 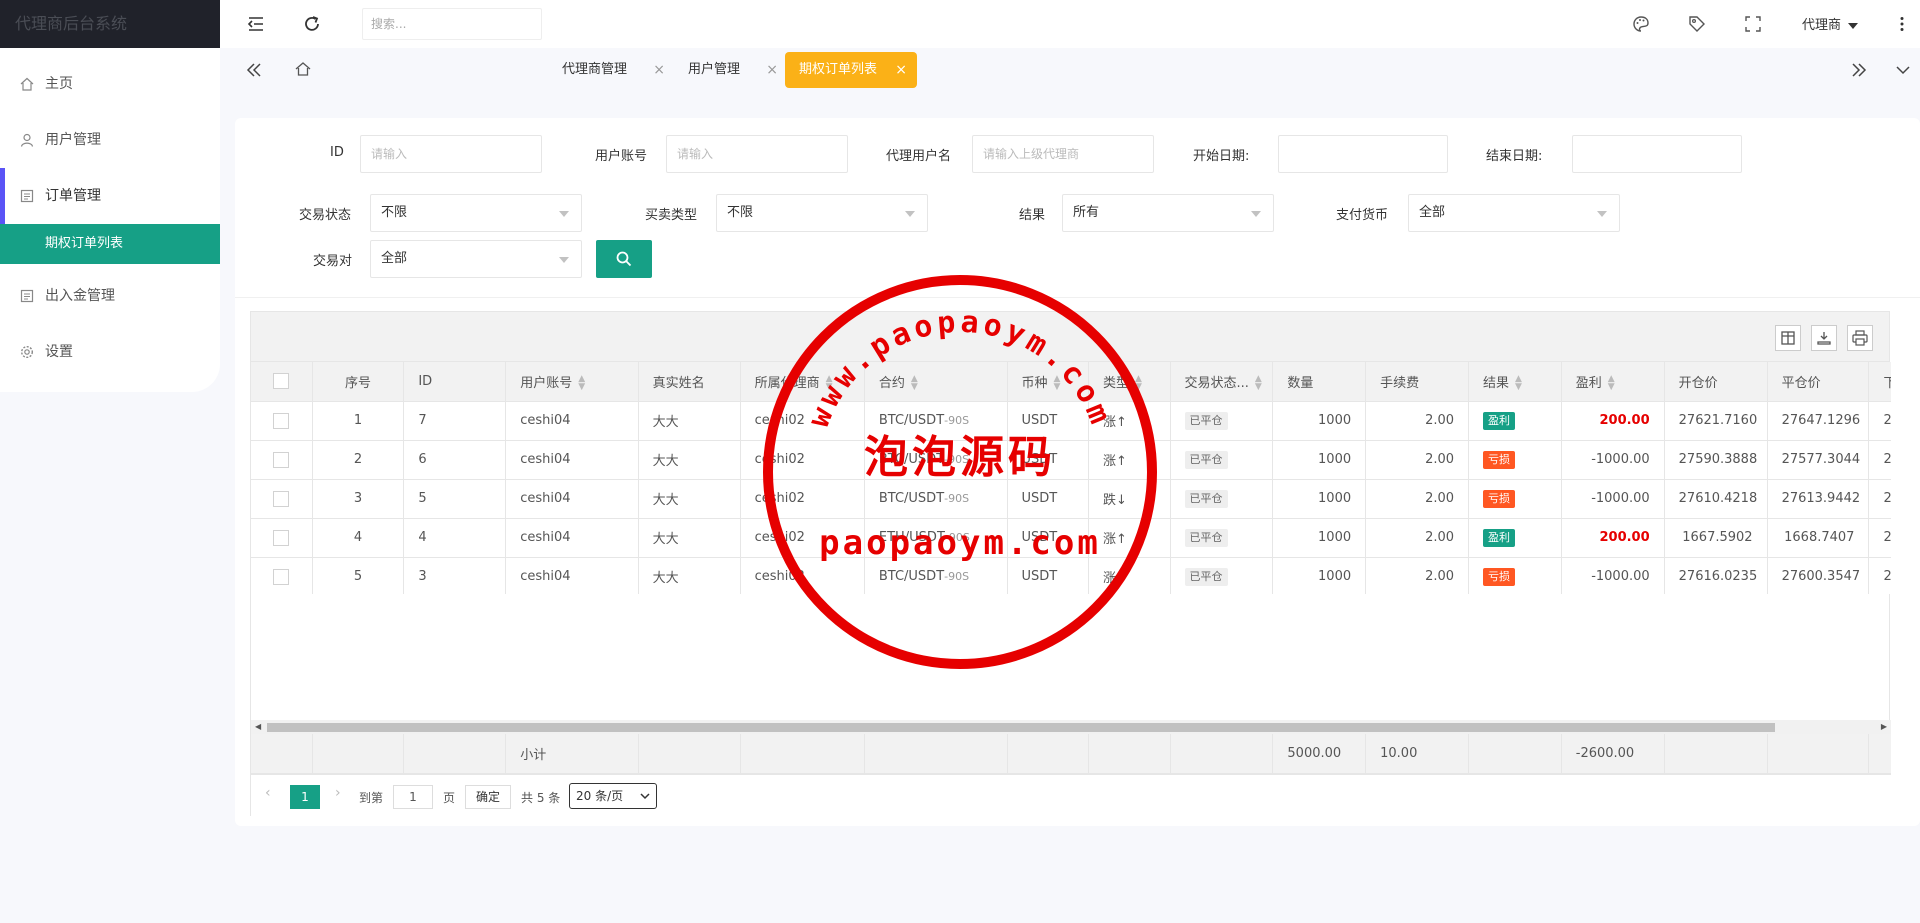 I want to click on export-button, so click(x=1824, y=338).